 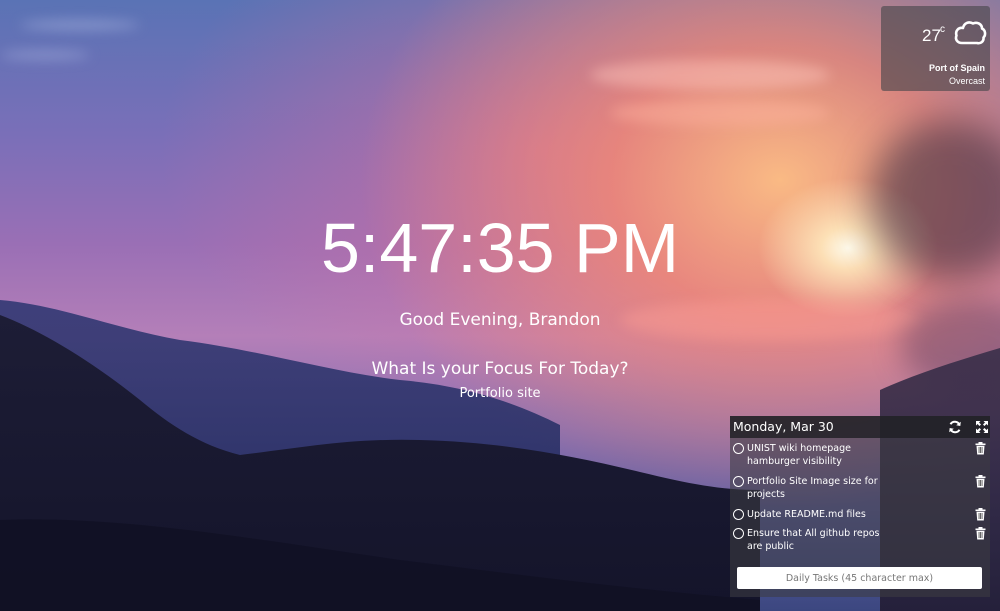 I want to click on task-label: Portfolio Site Image size for projects, so click(x=812, y=488).